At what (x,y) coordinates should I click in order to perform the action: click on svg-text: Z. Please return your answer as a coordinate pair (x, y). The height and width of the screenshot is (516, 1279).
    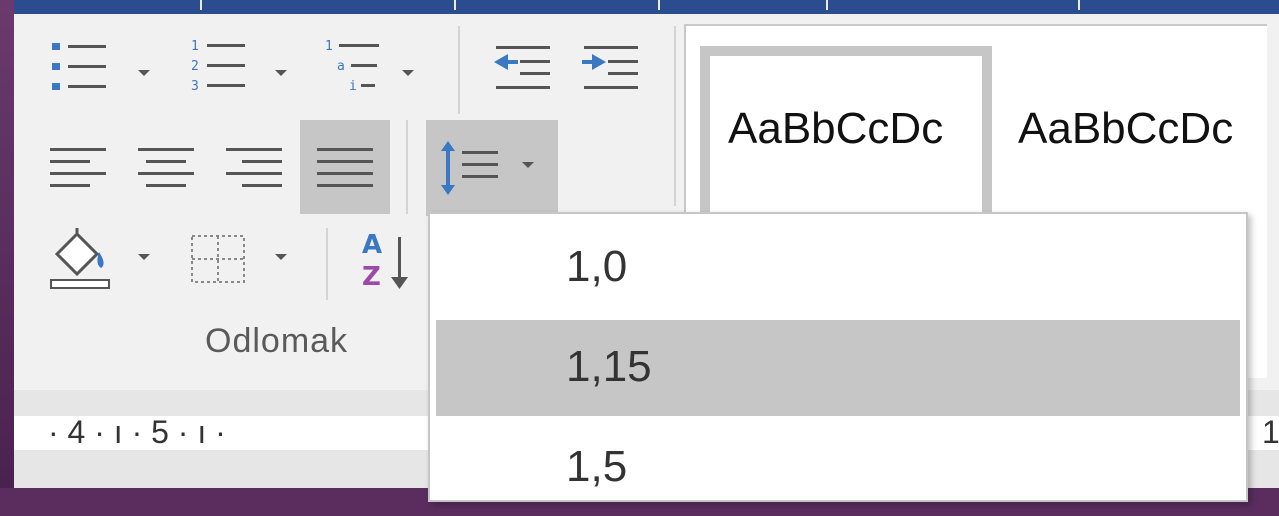
    Looking at the image, I should click on (371, 276).